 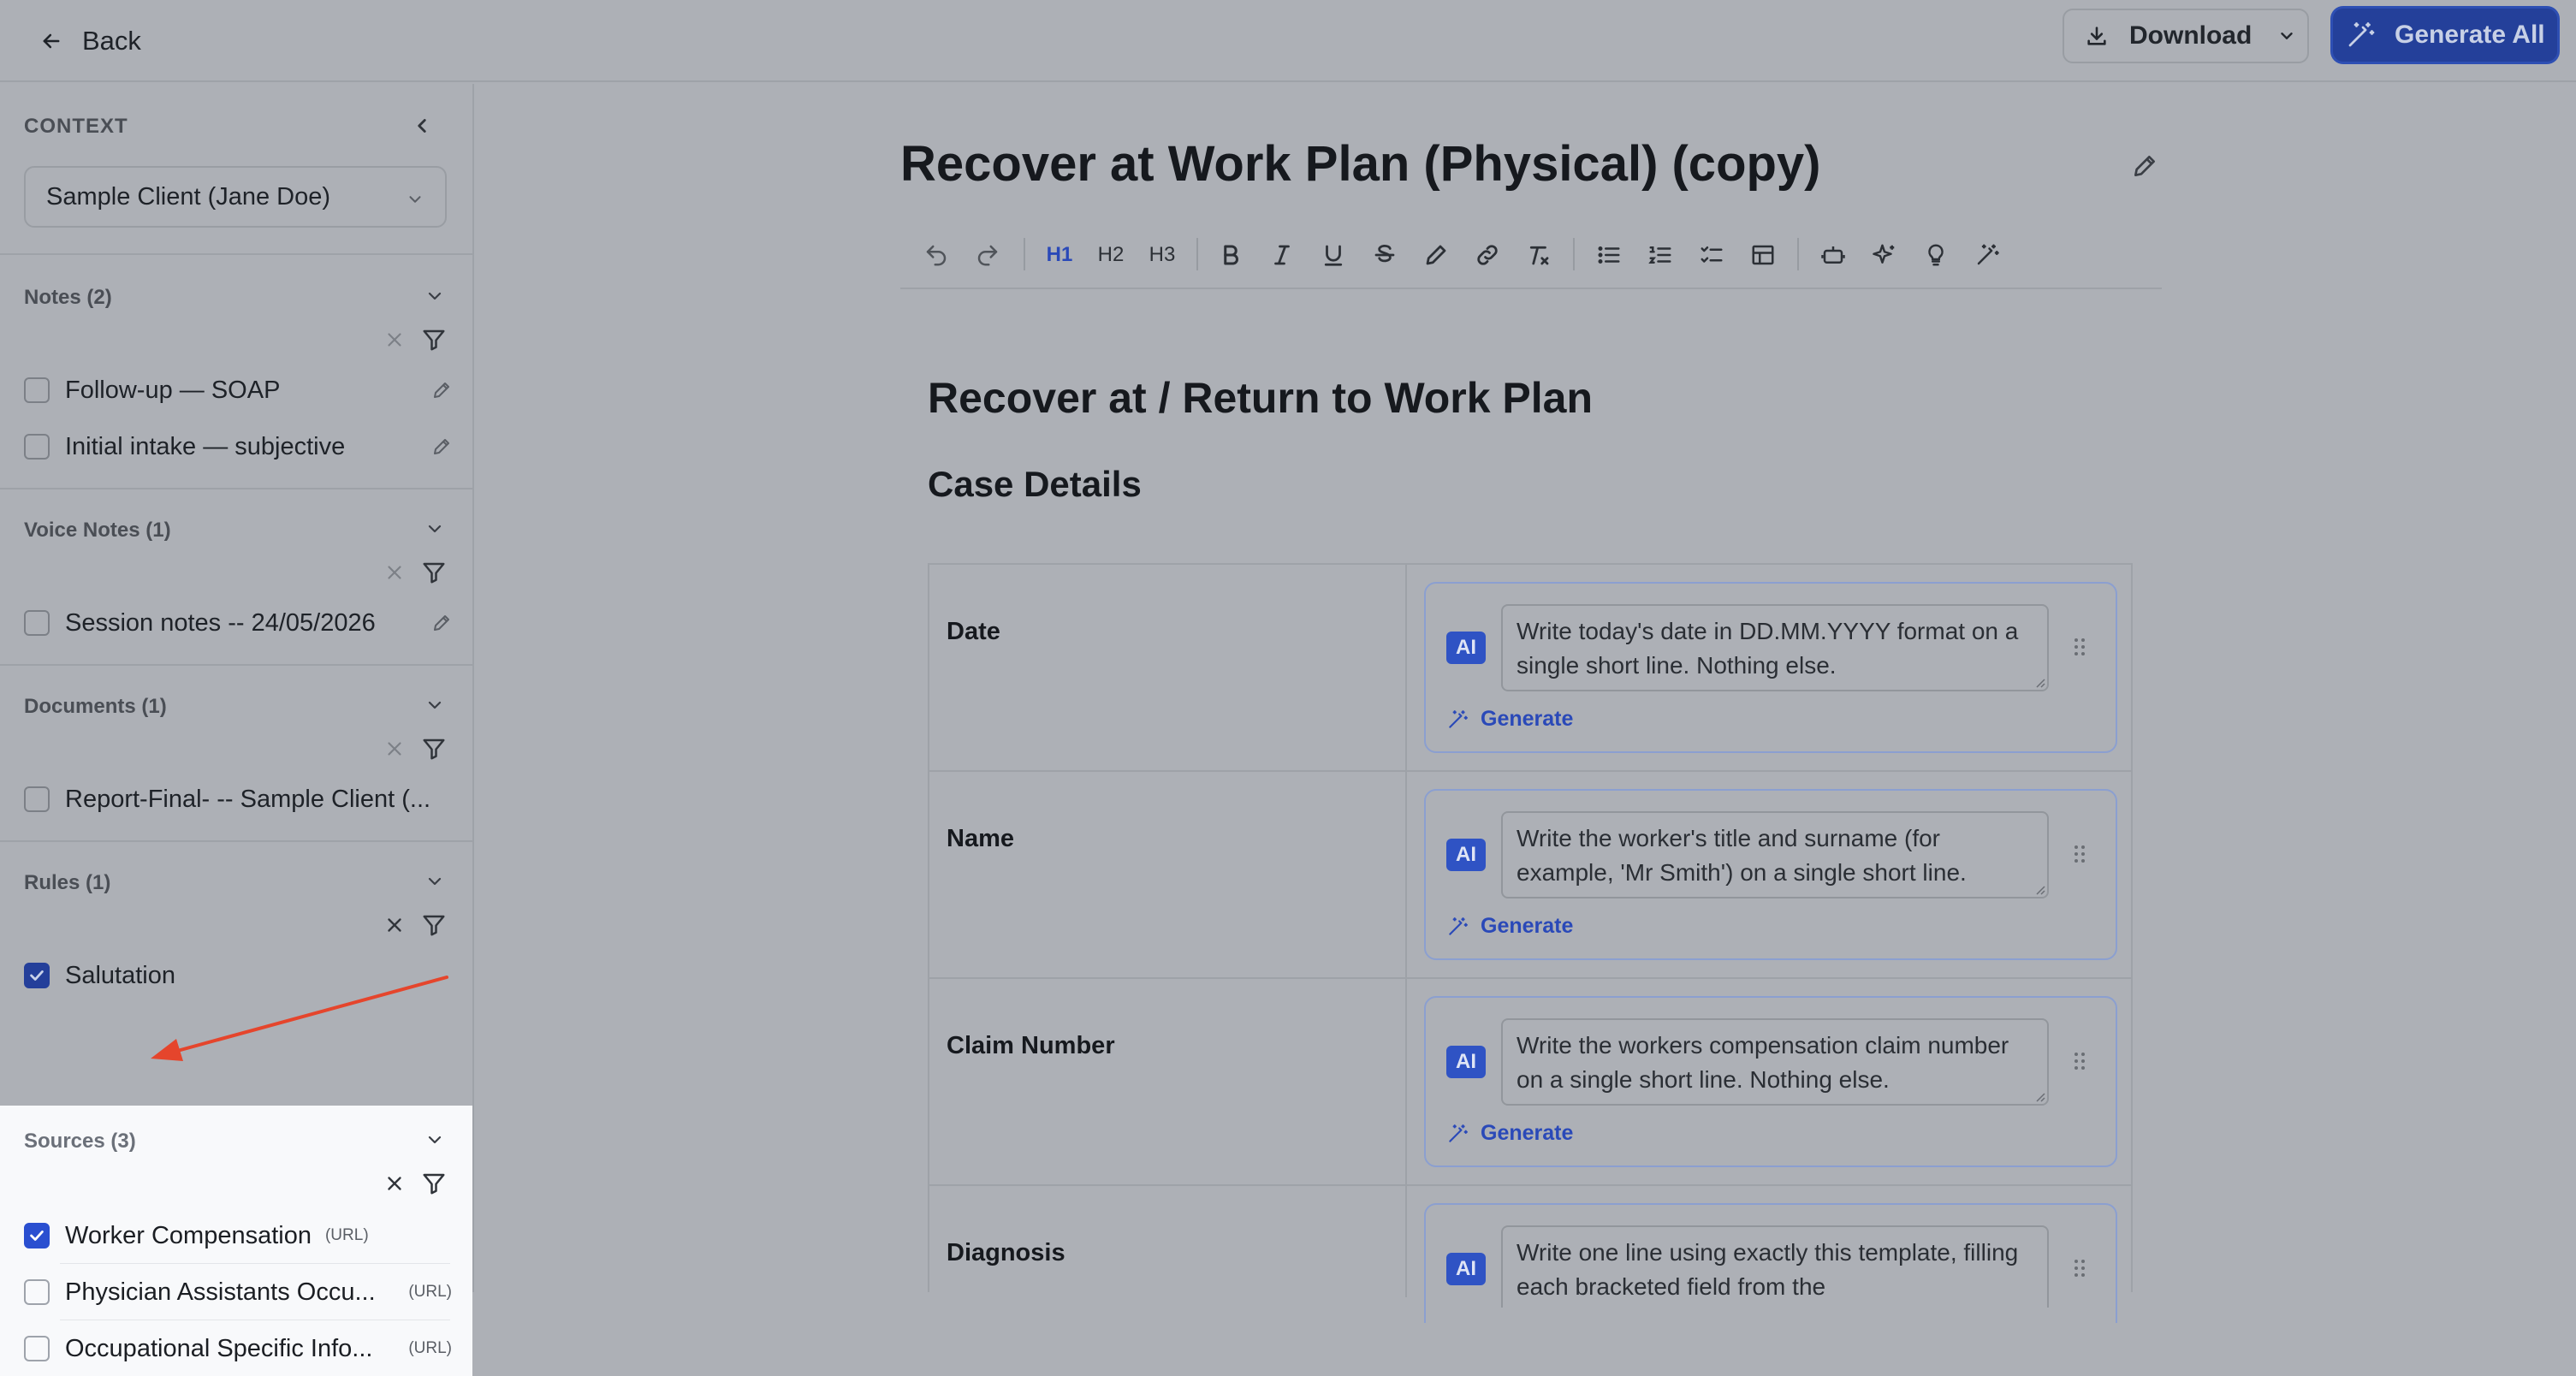 I want to click on strikethrough-icon, so click(x=1385, y=255).